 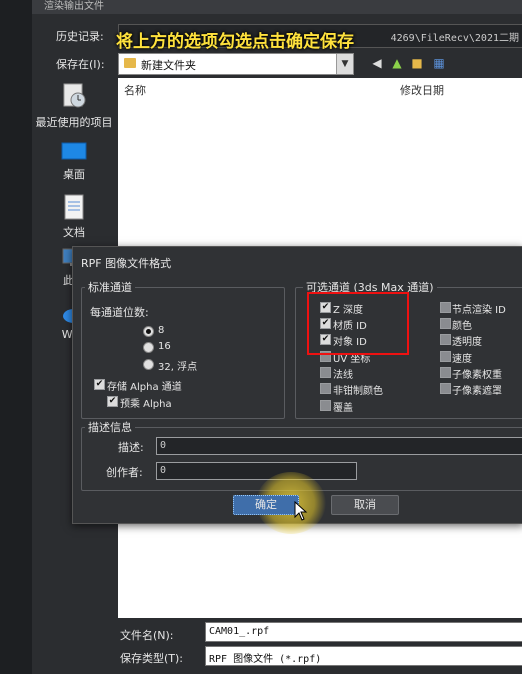 I want to click on highlight-box, so click(x=358, y=323).